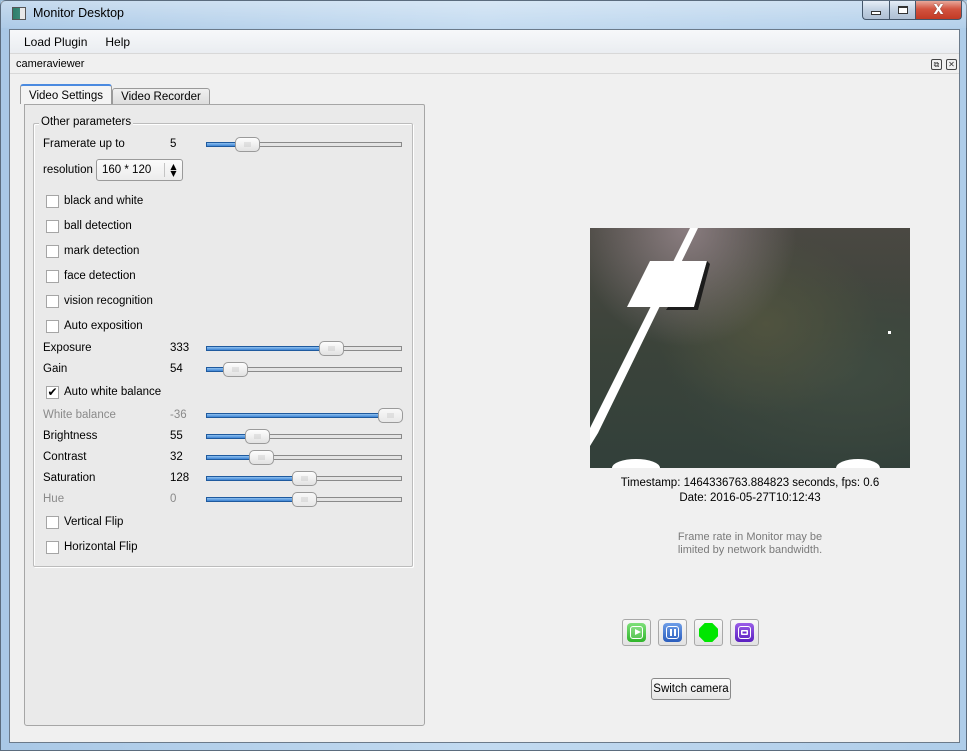 This screenshot has width=967, height=751. Describe the element at coordinates (79, 415) in the screenshot. I see `white-balance-label: White balance` at that location.